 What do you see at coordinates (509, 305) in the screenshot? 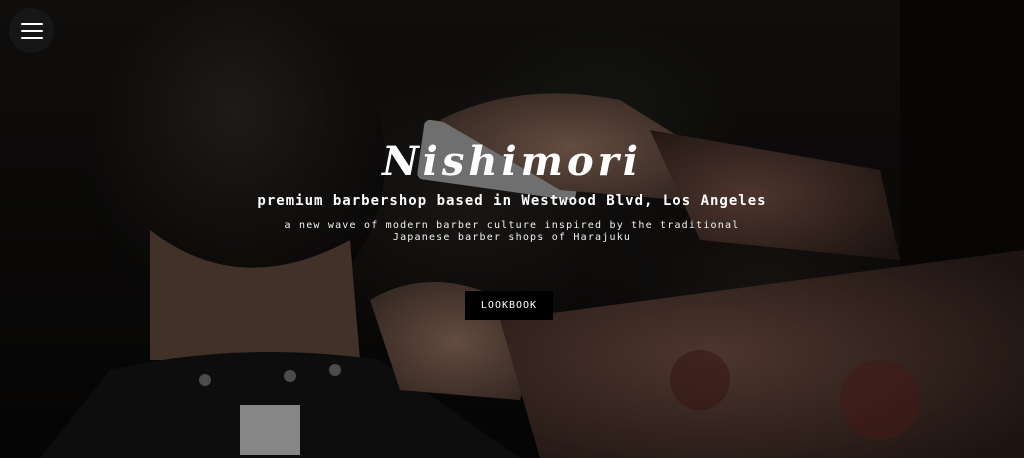
I see `lookbook-button: LOOKBOOK` at bounding box center [509, 305].